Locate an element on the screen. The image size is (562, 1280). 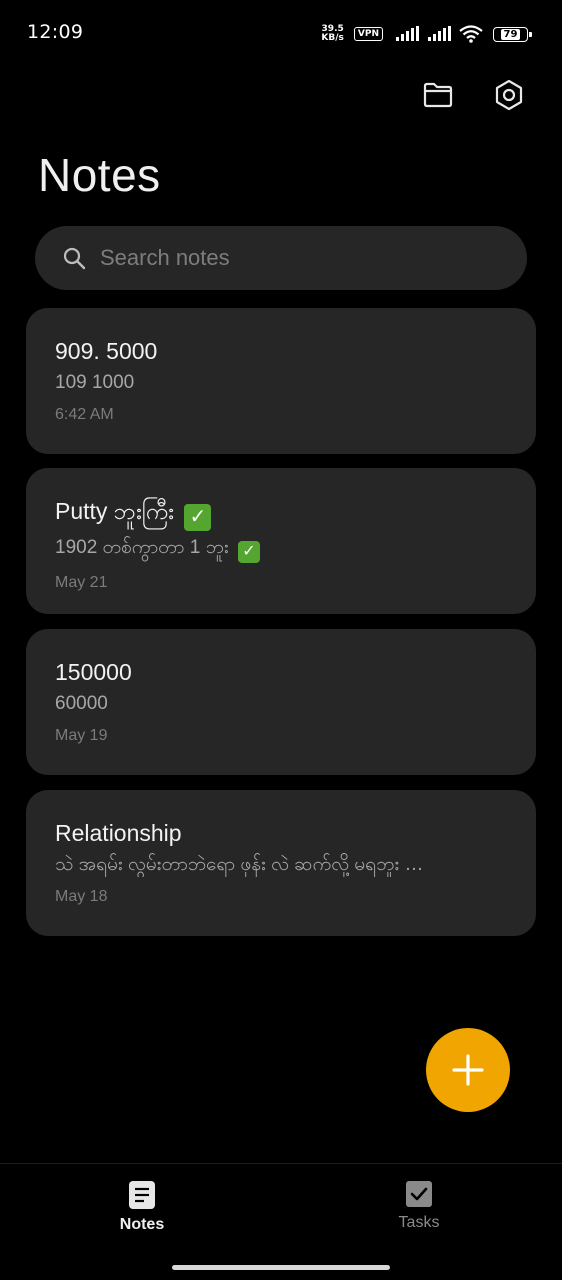
note-snippet-row: 1902 တစ်ကွာတာ 1 ဘူး ✓ is located at coordinates (281, 549).